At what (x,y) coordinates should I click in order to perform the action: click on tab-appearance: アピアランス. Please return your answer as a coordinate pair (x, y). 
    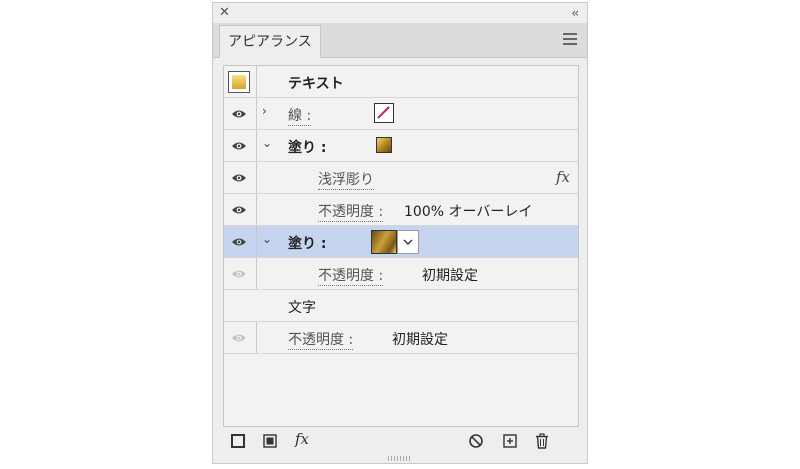
    Looking at the image, I should click on (270, 41).